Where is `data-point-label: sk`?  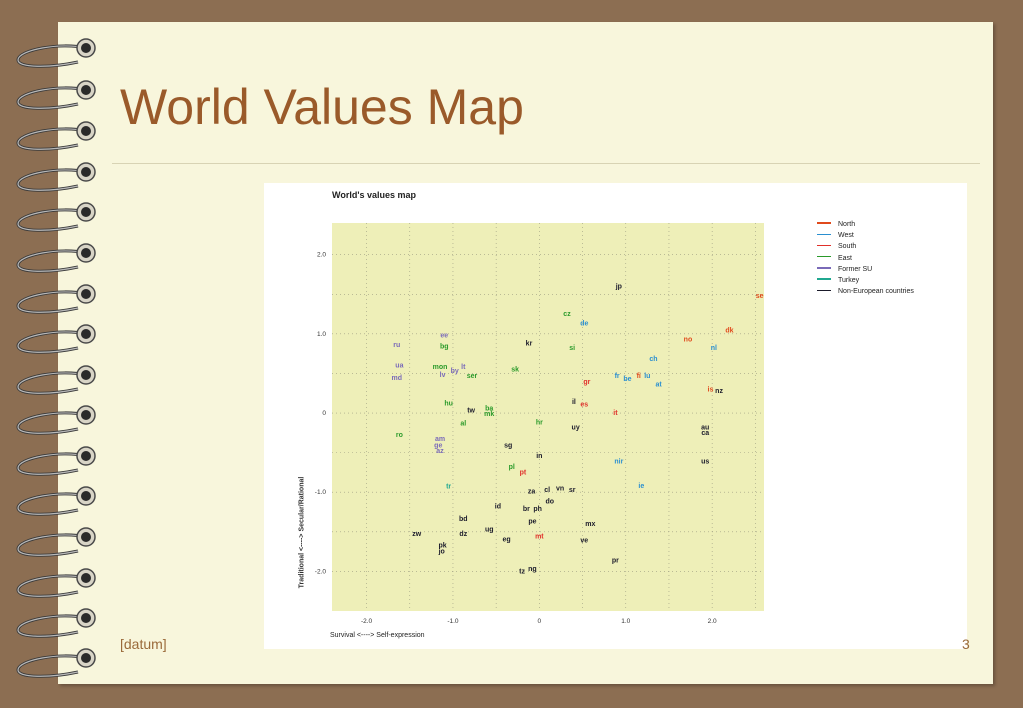
data-point-label: sk is located at coordinates (515, 369).